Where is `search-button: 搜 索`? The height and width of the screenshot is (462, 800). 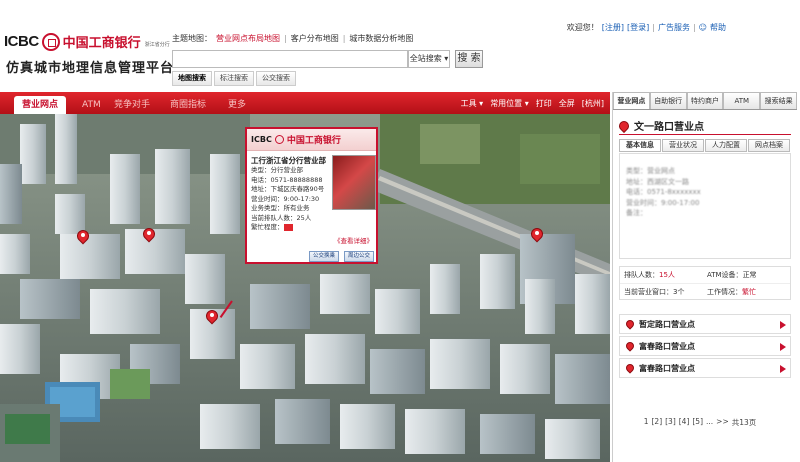 search-button: 搜 索 is located at coordinates (469, 59).